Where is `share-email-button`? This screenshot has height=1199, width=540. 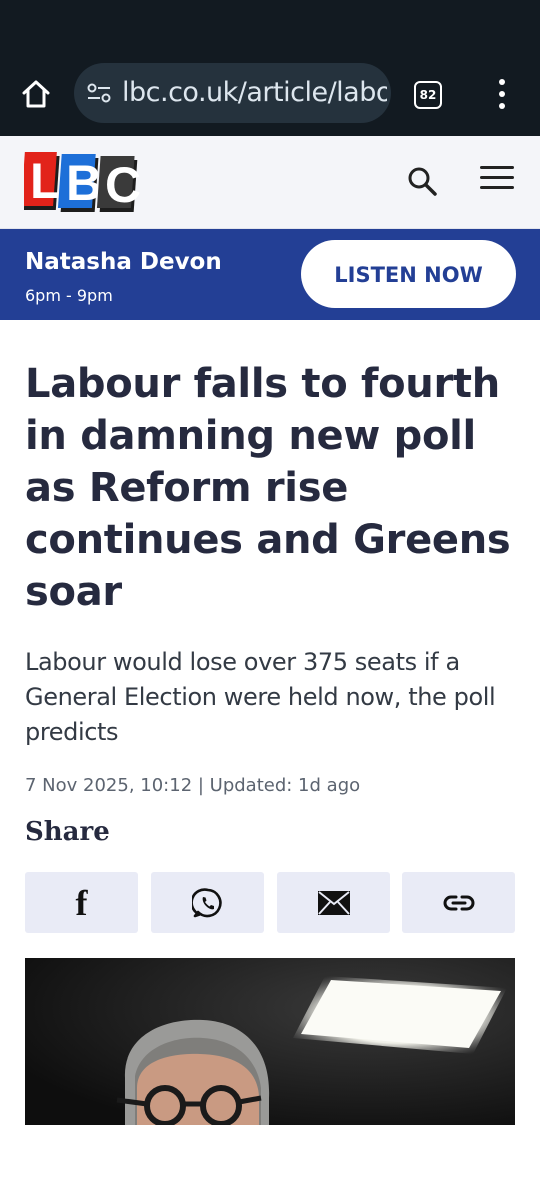
share-email-button is located at coordinates (333, 902).